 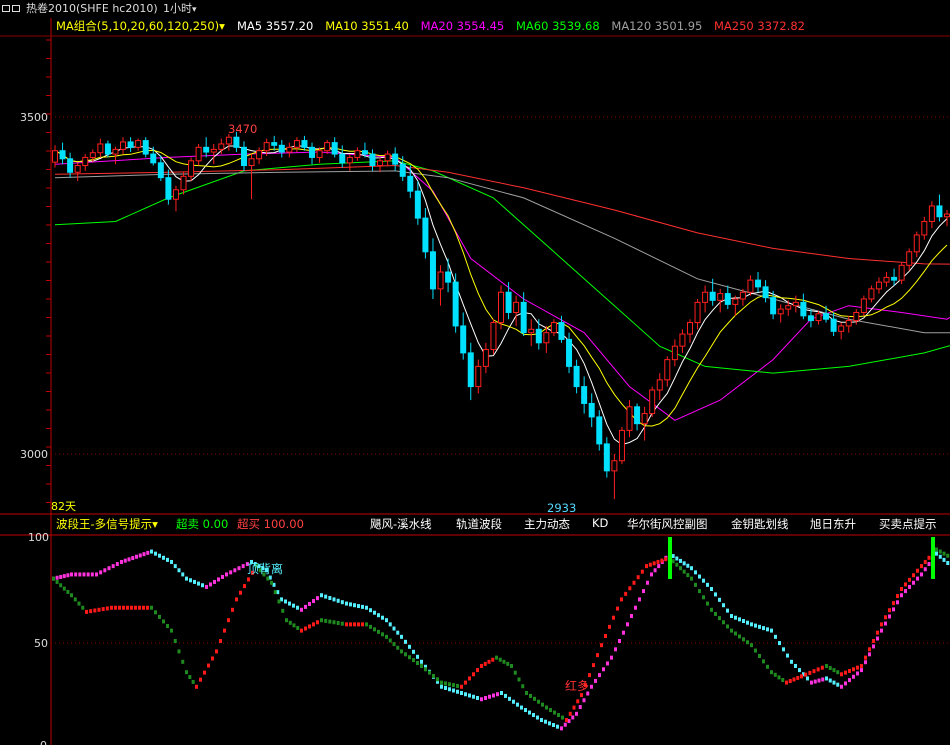 I want to click on tab-main-force: 主力动态, so click(x=547, y=524).